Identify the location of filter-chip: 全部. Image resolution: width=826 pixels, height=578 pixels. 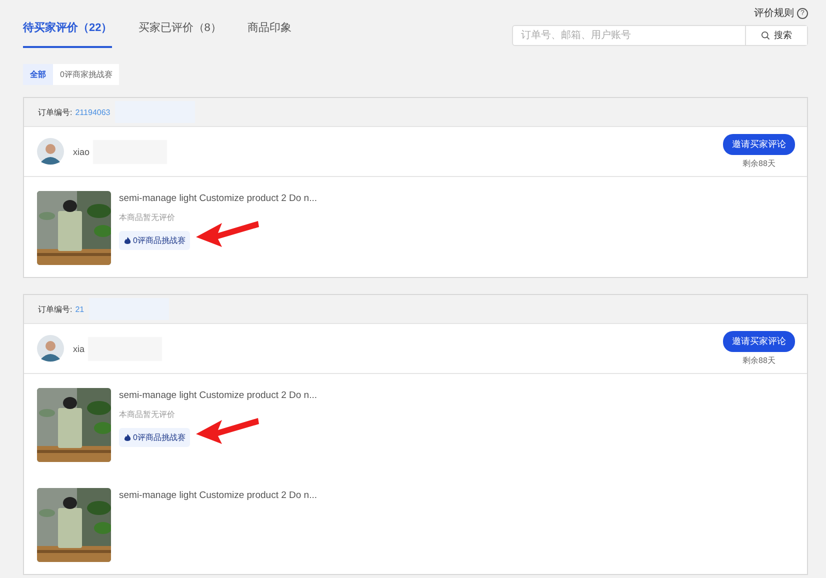
(38, 74).